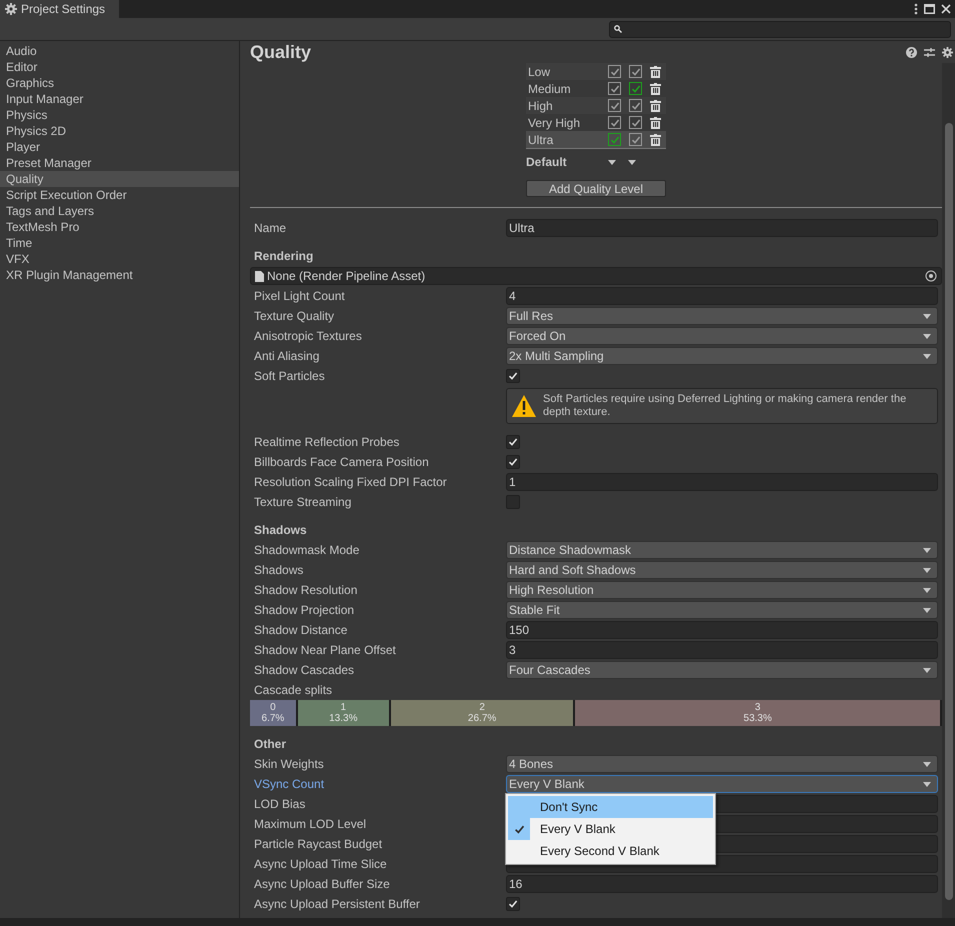 The height and width of the screenshot is (926, 955). I want to click on setting-label: Maximum LOD Level, so click(311, 824).